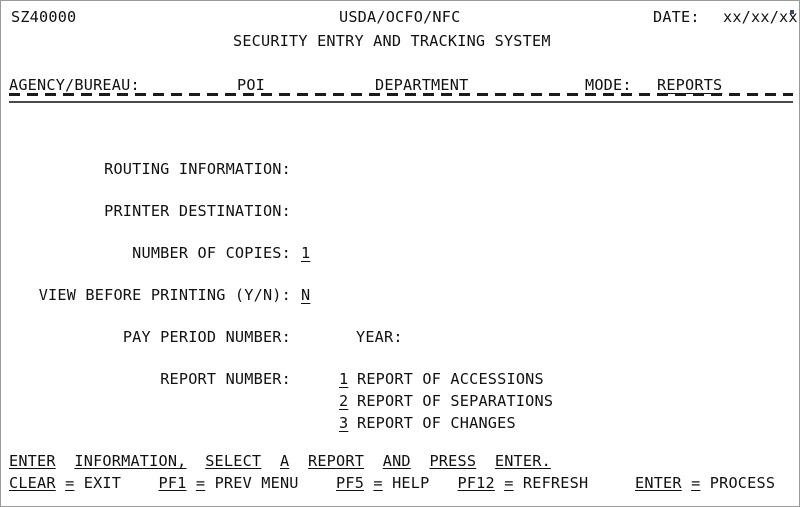 The height and width of the screenshot is (507, 800). What do you see at coordinates (284, 461) in the screenshot?
I see `instruction-word: A` at bounding box center [284, 461].